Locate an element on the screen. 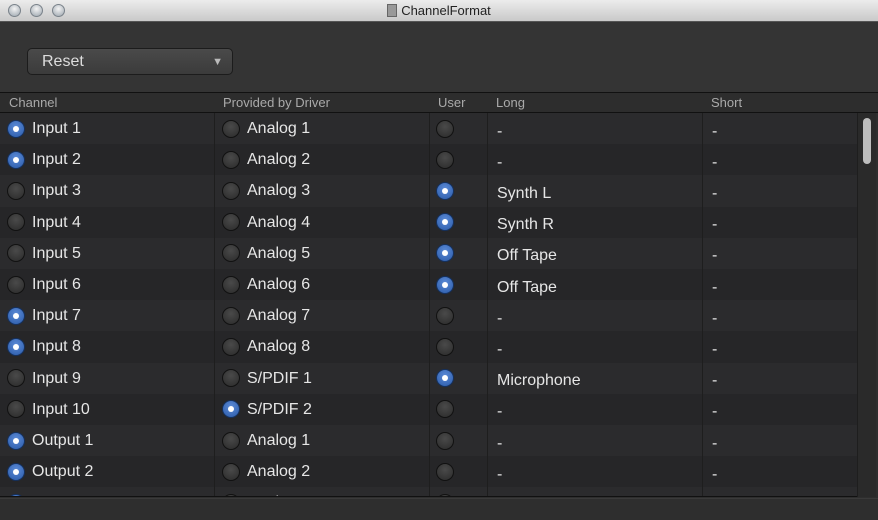  table-row: Output 2 Analog 2 - - is located at coordinates (428, 472).